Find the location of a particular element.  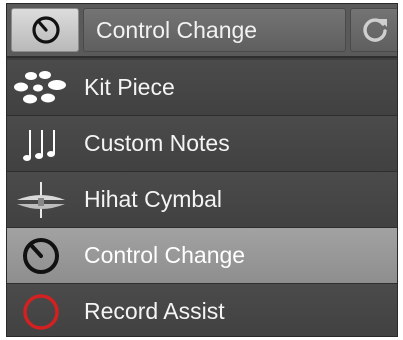

music-notes-icon is located at coordinates (39, 145).